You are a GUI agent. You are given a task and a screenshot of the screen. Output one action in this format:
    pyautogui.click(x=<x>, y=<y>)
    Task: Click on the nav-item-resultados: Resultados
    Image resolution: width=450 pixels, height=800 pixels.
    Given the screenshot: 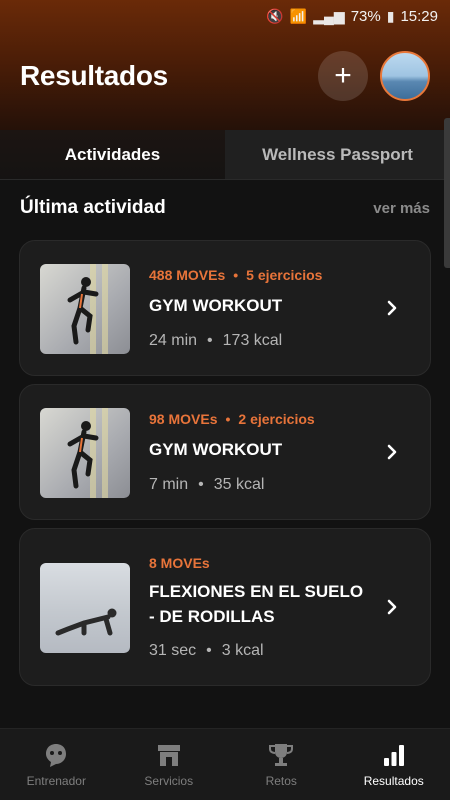 What is the action you would take?
    pyautogui.click(x=394, y=764)
    